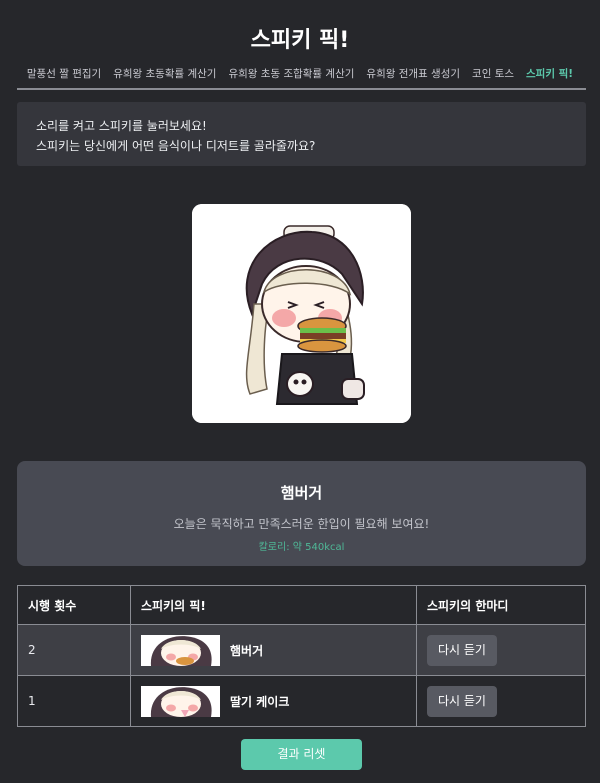  What do you see at coordinates (501, 605) in the screenshot?
I see `header-comment: 스피키의 한마디` at bounding box center [501, 605].